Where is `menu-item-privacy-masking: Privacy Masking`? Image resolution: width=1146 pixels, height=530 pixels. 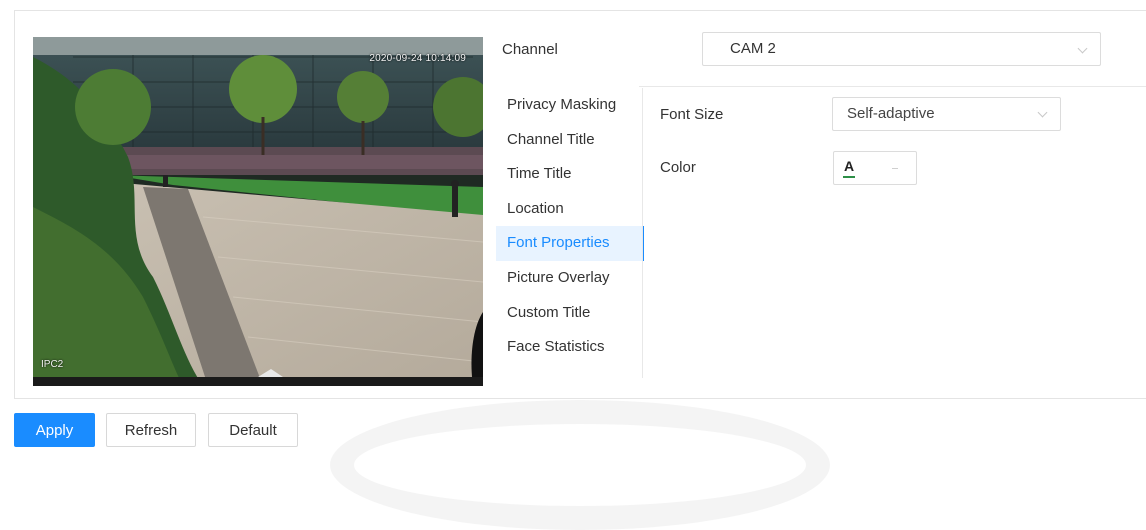 menu-item-privacy-masking: Privacy Masking is located at coordinates (569, 105).